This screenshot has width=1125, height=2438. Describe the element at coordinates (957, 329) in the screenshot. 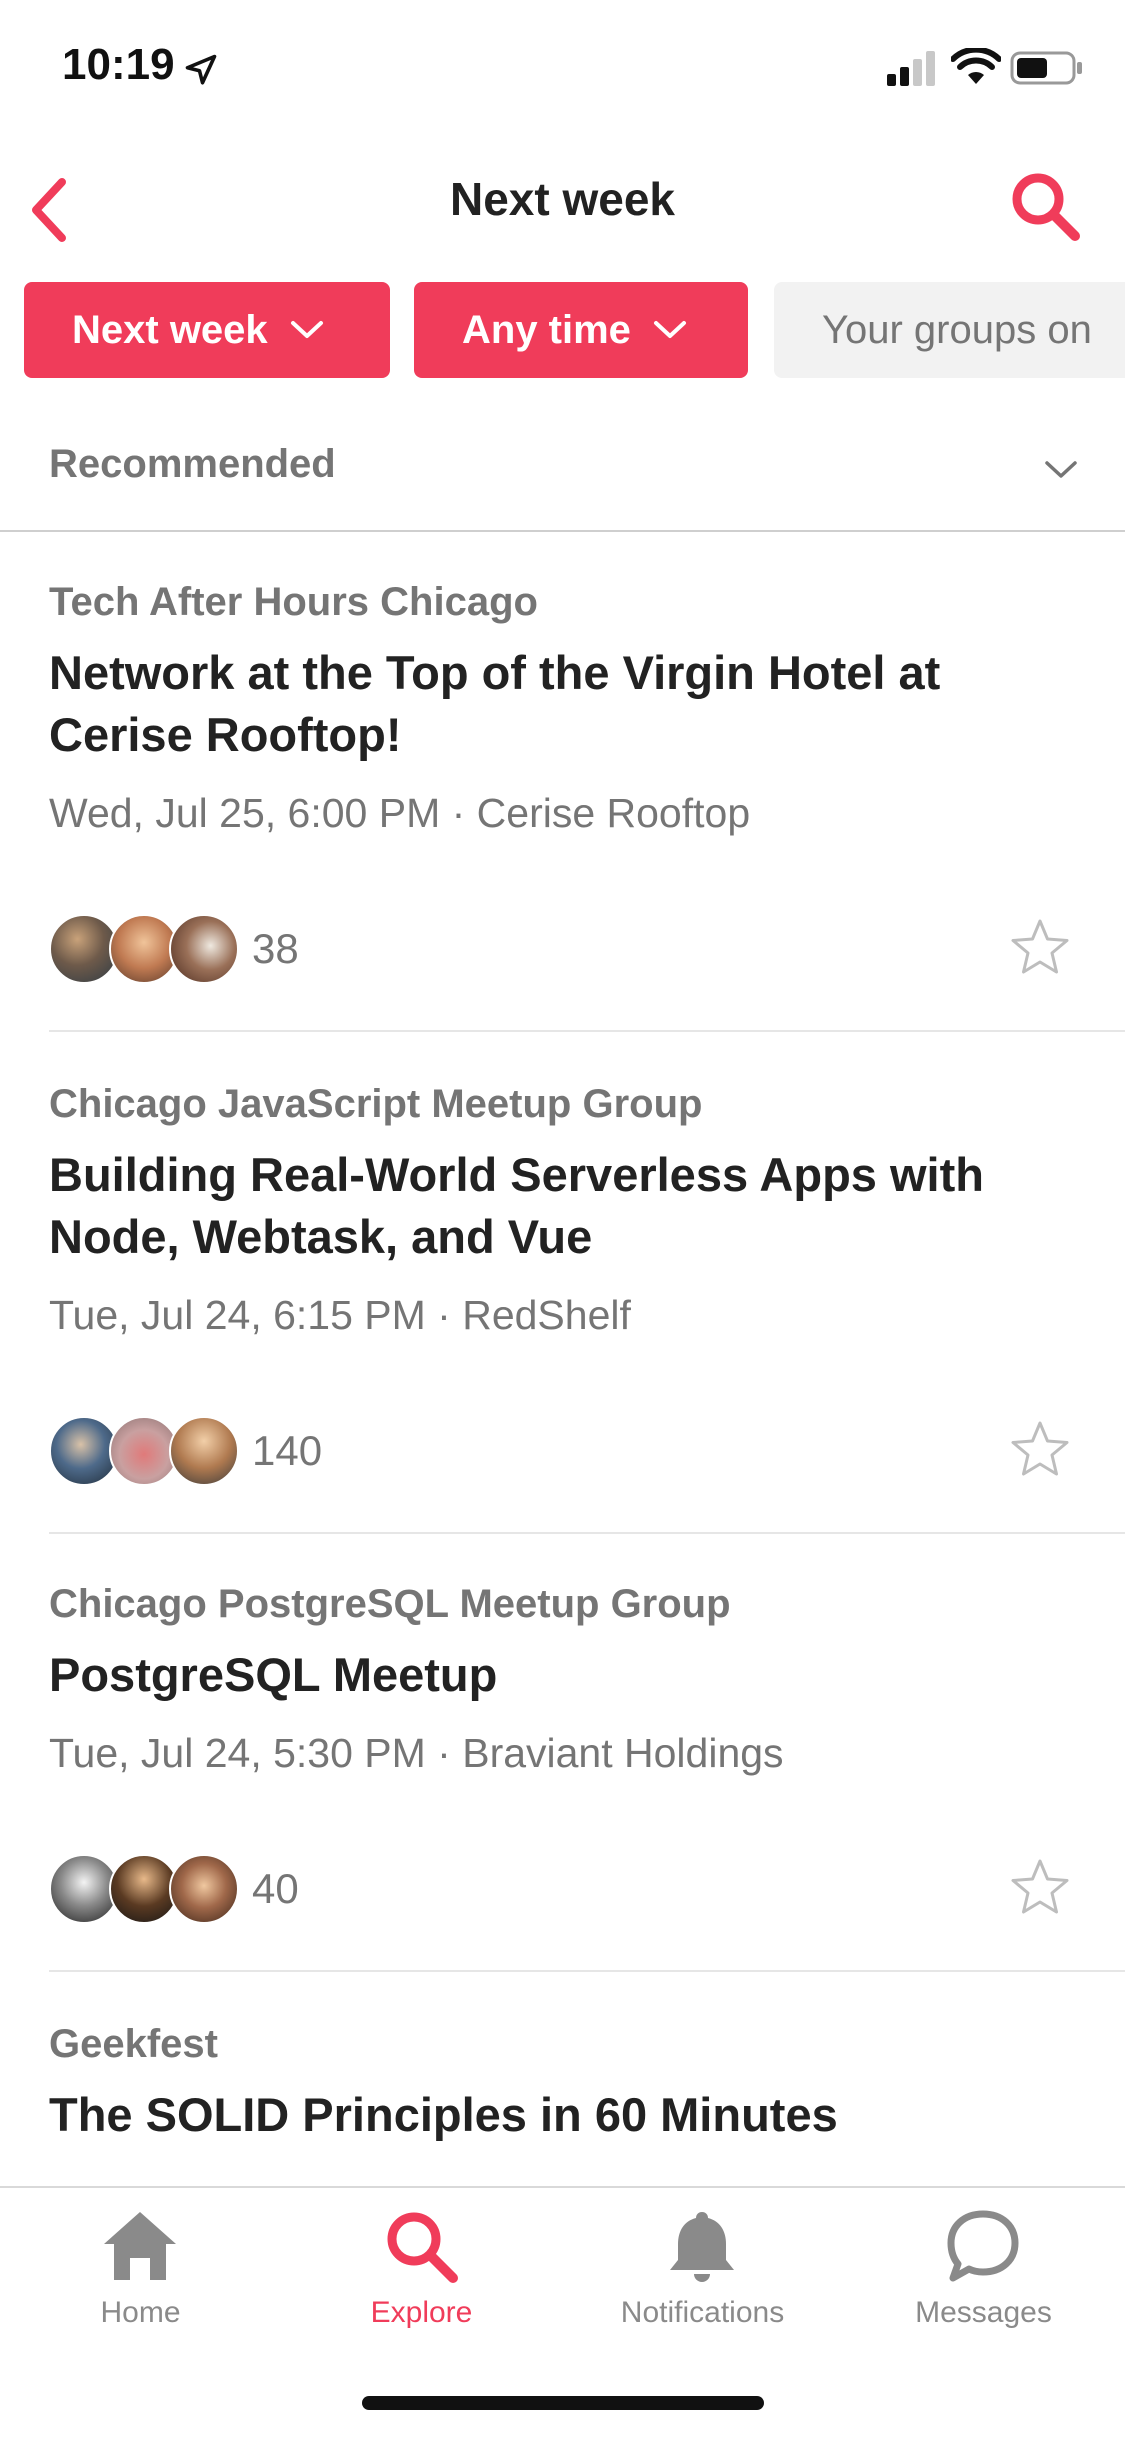

I see `filter-your-groups-label: Your groups on` at that location.